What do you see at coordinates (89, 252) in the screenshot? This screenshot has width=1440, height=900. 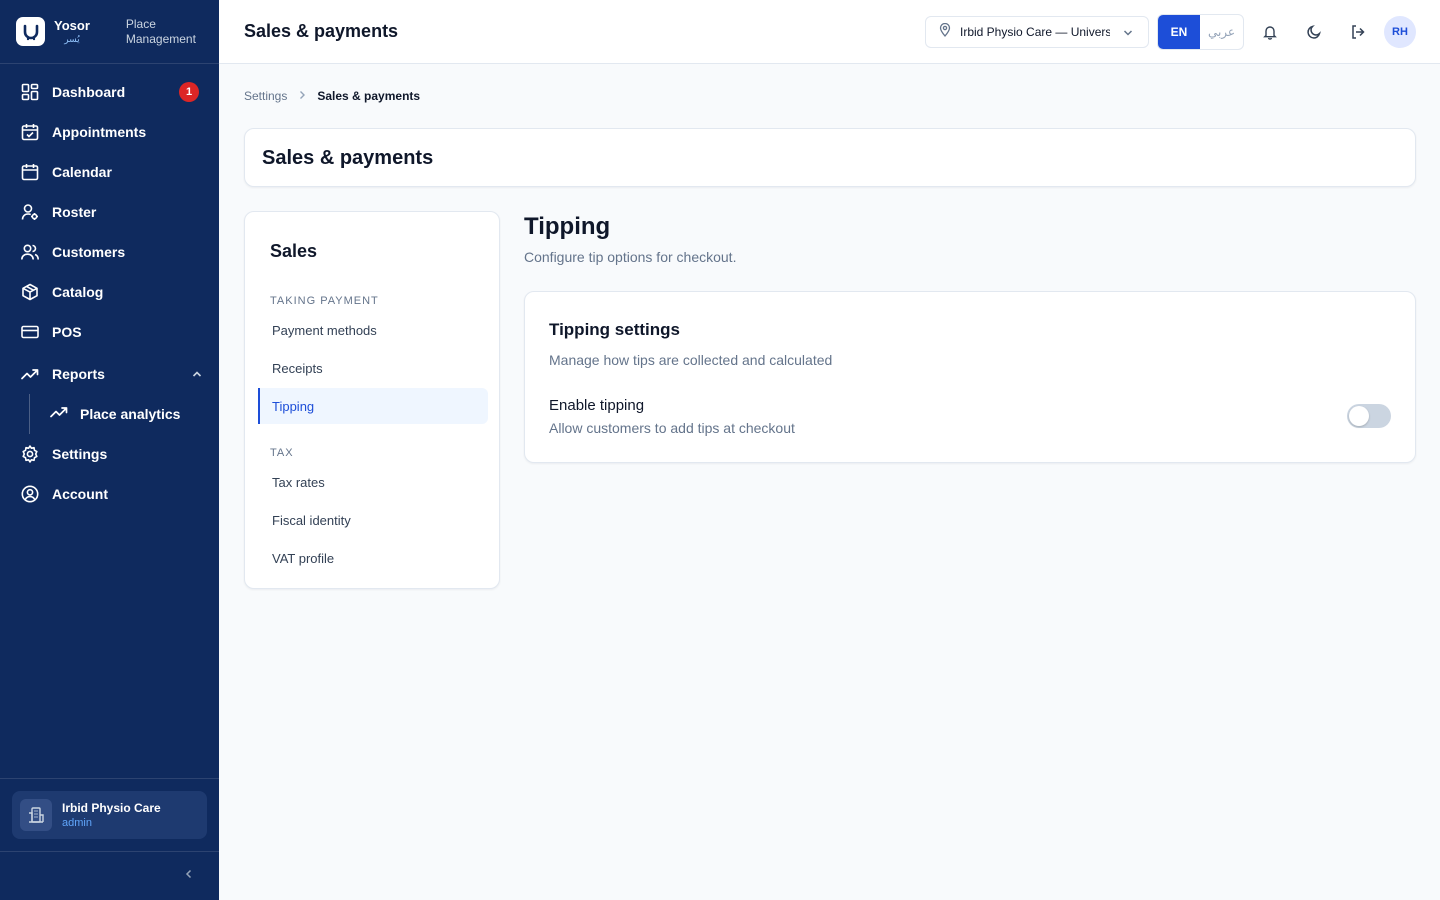 I see `sidebar-item-label: Customers` at bounding box center [89, 252].